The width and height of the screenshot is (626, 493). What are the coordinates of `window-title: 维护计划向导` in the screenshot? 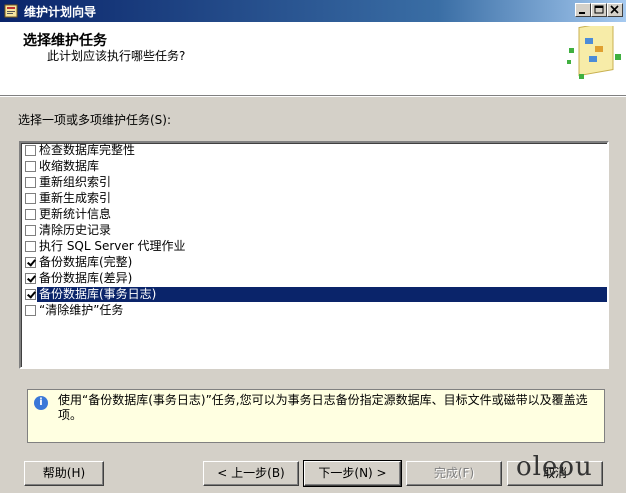 It's located at (60, 12).